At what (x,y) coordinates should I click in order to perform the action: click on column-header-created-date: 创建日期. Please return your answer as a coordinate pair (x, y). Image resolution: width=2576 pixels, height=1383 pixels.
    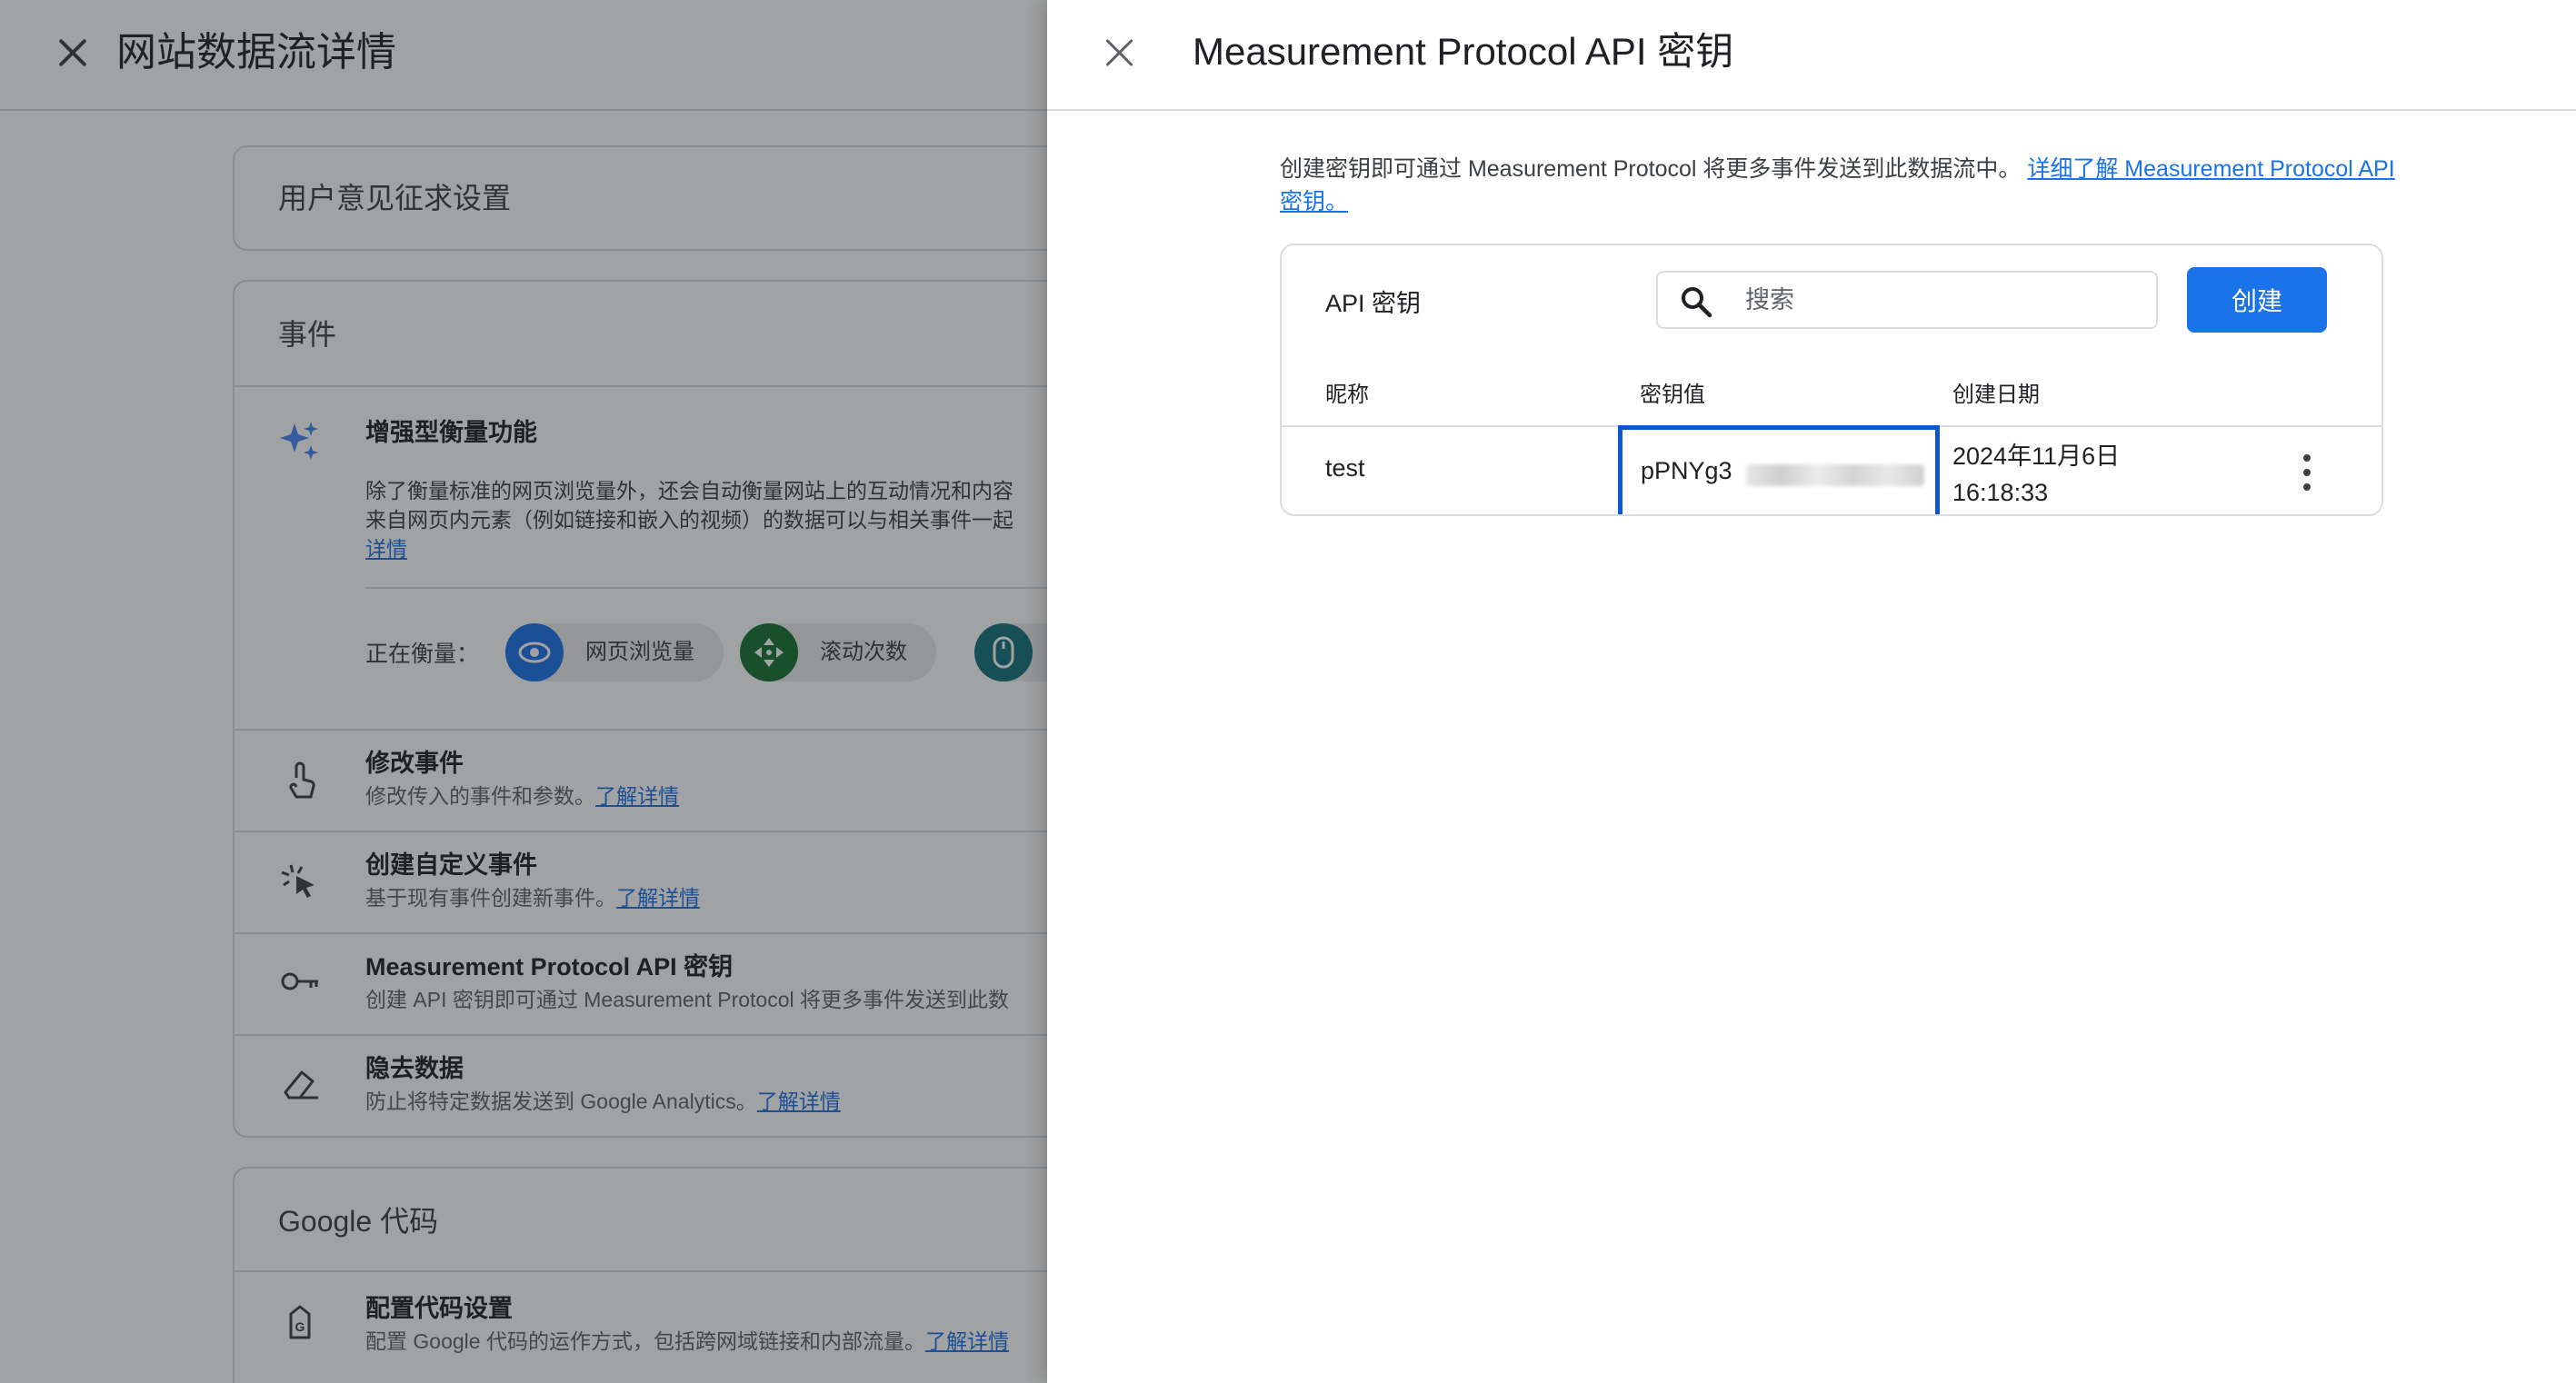
    Looking at the image, I should click on (1996, 392).